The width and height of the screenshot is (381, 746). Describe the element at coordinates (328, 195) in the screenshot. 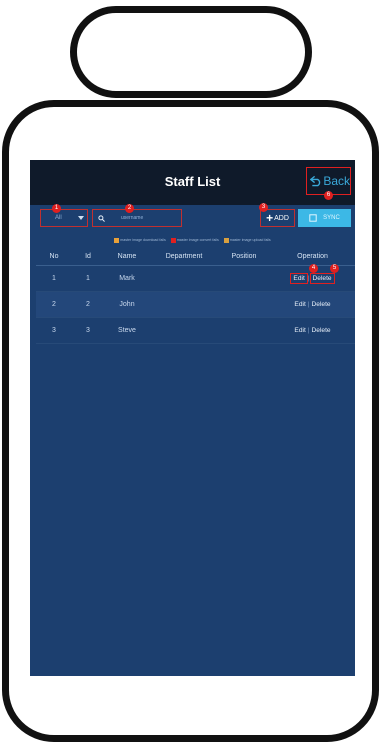

I see `marker-6: 6` at that location.